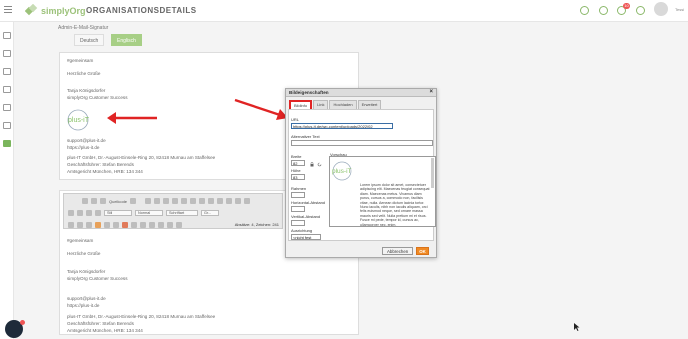  What do you see at coordinates (182, 213) in the screenshot?
I see `font-select: Schriftart` at bounding box center [182, 213].